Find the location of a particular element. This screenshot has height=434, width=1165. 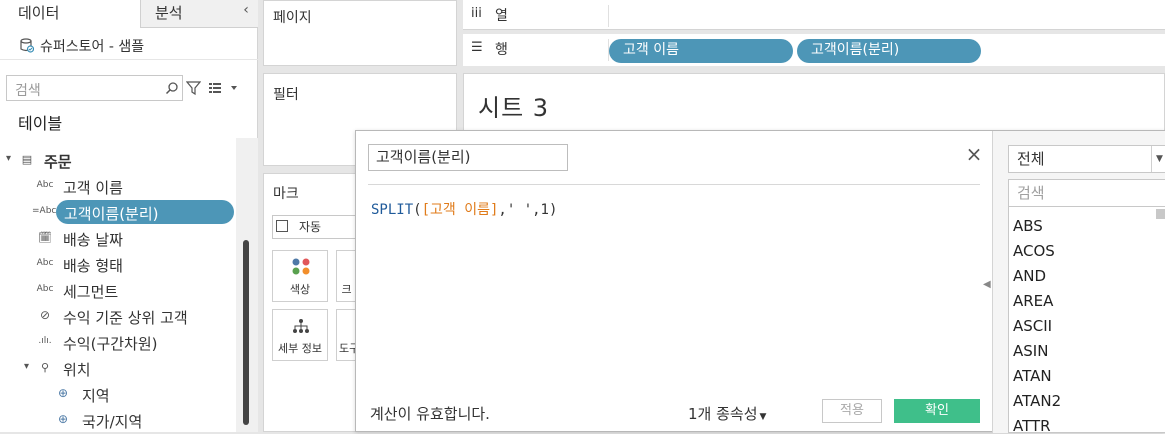

function-item: AND is located at coordinates (1029, 276).